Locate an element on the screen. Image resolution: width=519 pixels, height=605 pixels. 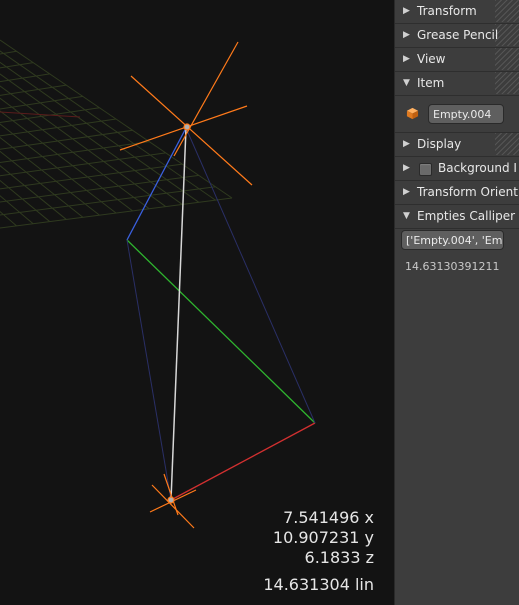
distance-y-readout: 10.907231 y is located at coordinates (323, 537).